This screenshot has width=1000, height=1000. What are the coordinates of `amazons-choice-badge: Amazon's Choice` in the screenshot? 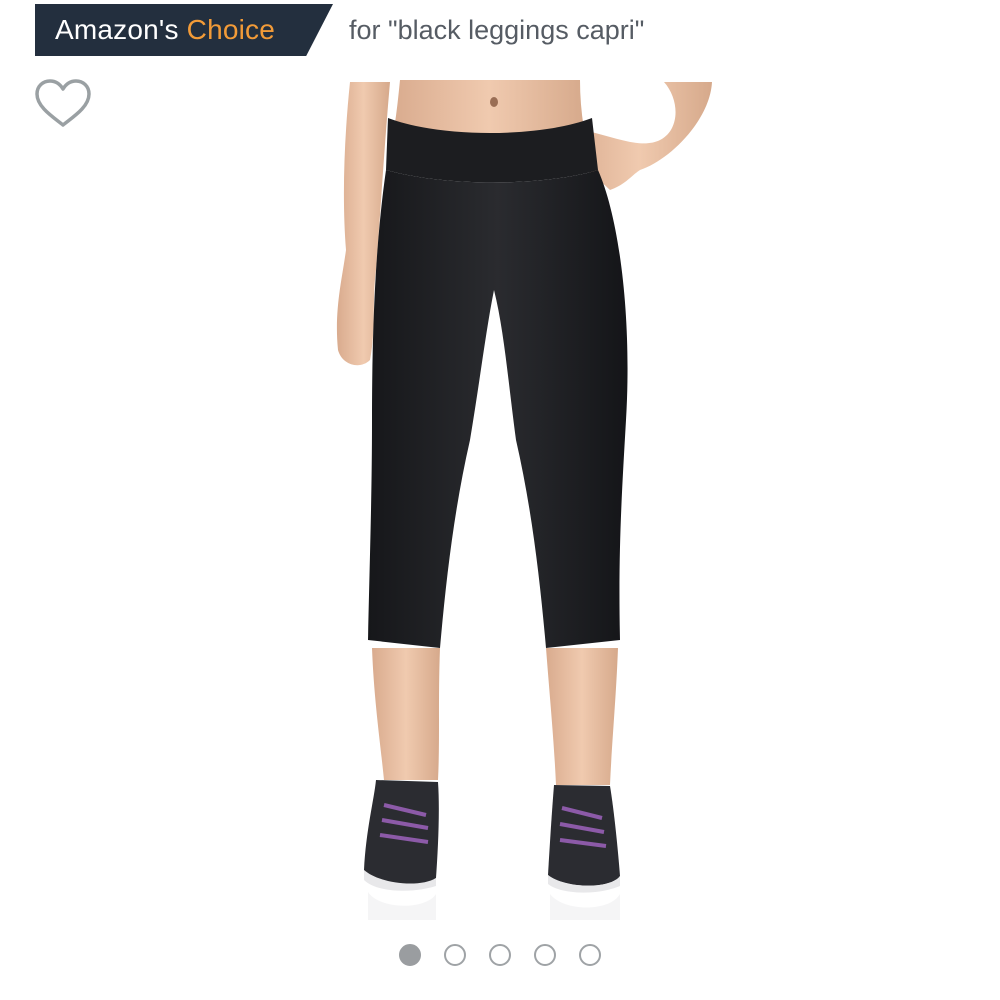 It's located at (184, 30).